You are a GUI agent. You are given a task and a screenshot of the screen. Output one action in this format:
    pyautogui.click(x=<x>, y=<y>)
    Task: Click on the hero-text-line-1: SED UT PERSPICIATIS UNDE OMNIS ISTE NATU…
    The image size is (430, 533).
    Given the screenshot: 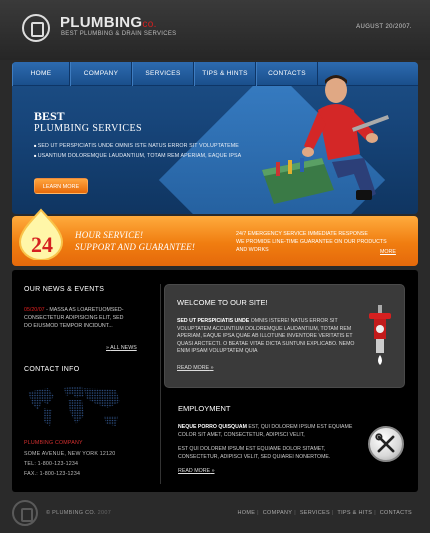 What is the action you would take?
    pyautogui.click(x=159, y=146)
    